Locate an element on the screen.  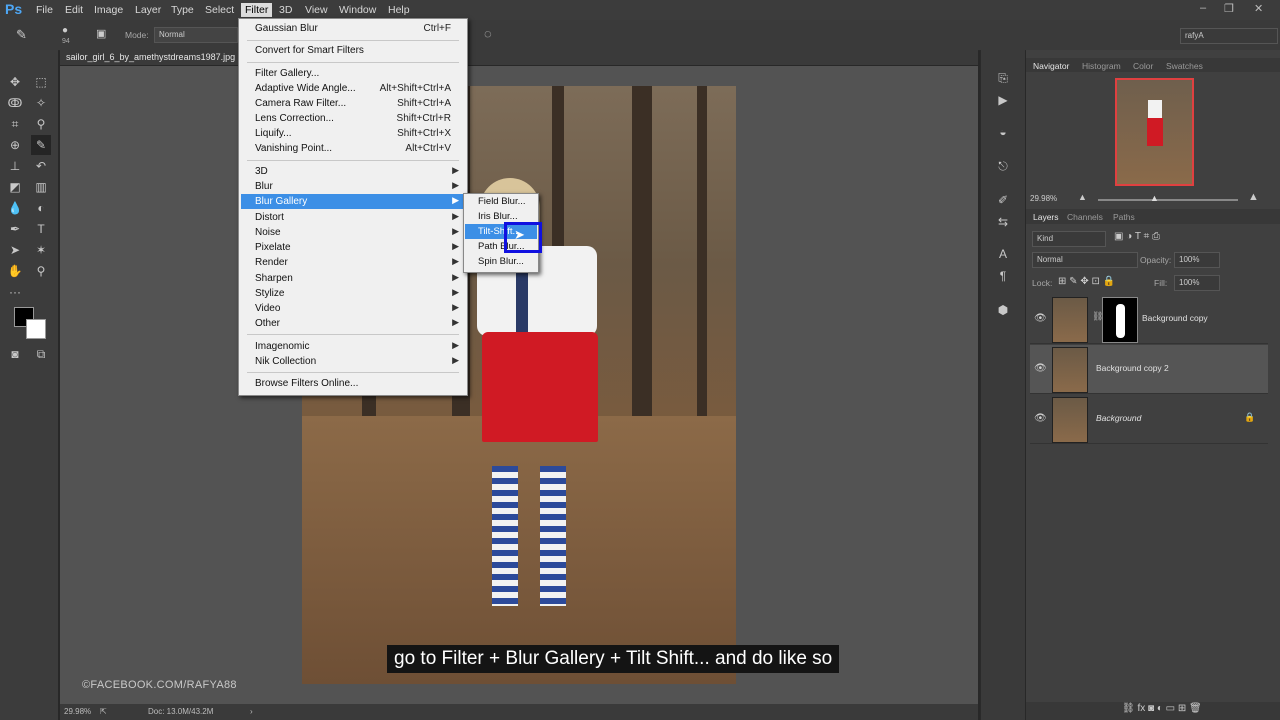
menu-item-gaussian-blur: Gaussian Blur Ctrl+F is located at coordinates (353, 28).